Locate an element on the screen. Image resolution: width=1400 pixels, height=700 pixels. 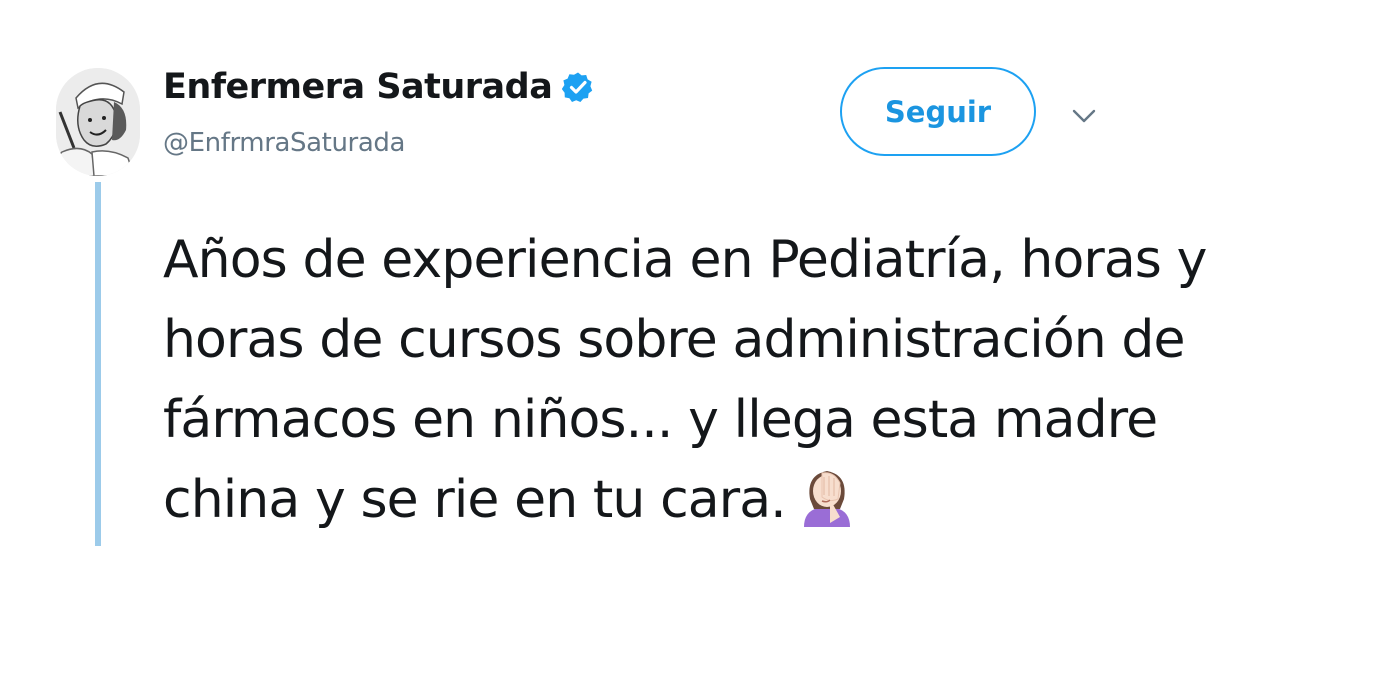
chevron-down-icon is located at coordinates (1084, 116).